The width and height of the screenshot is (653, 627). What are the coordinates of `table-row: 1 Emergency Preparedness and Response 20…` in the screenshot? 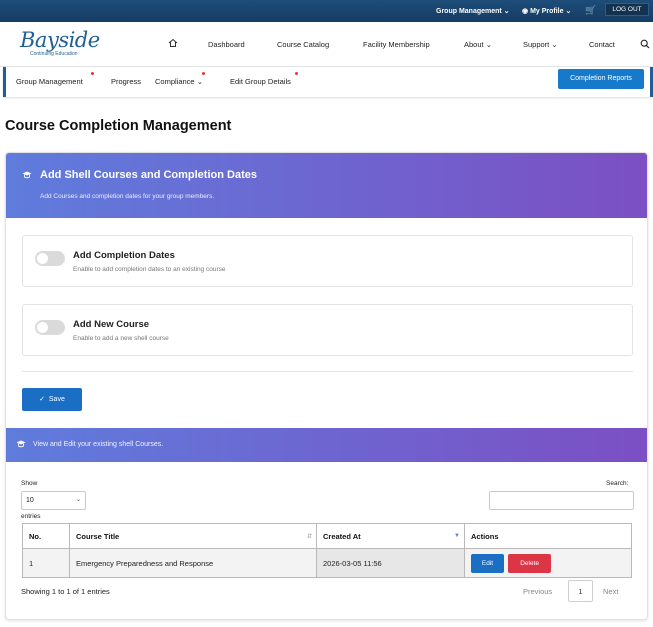 It's located at (327, 563).